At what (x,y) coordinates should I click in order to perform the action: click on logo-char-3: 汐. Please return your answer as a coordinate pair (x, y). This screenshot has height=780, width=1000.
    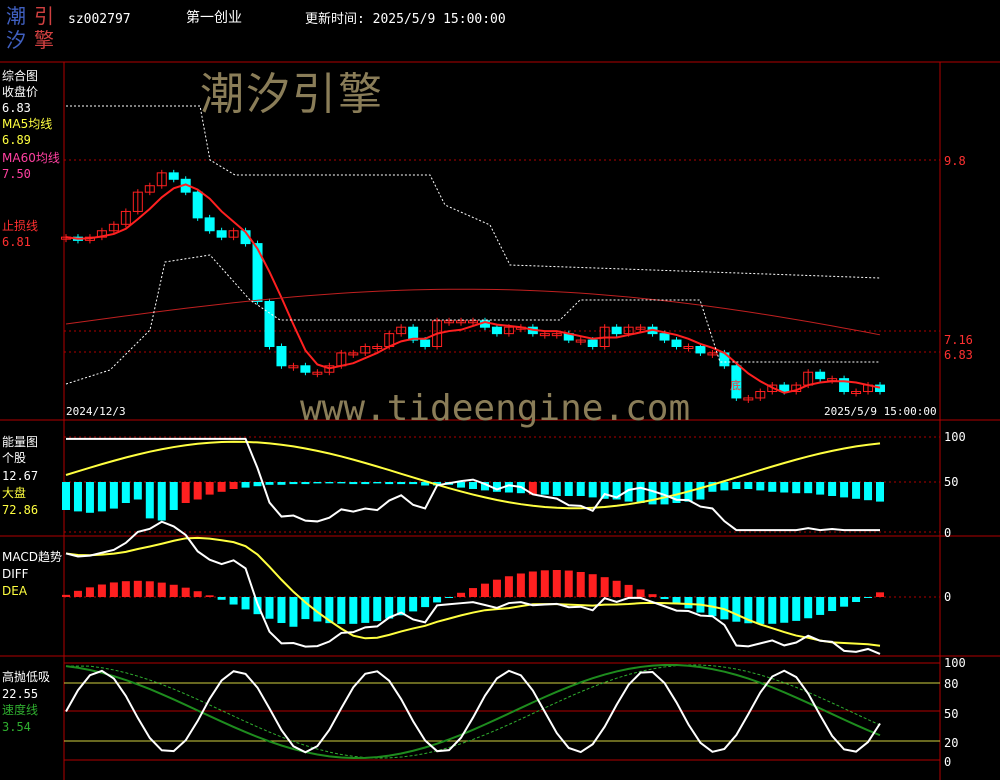
    Looking at the image, I should click on (16, 40).